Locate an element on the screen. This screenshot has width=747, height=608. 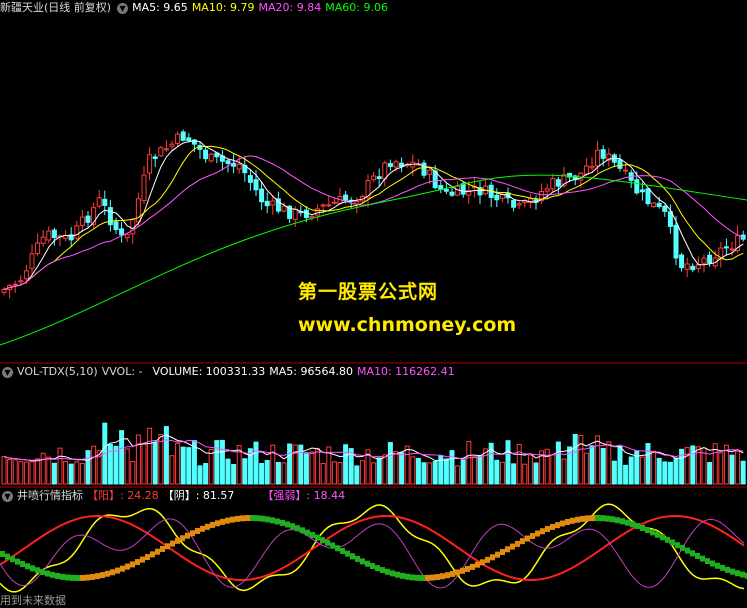
indicator-name: 井喷行情指标 is located at coordinates (50, 495).